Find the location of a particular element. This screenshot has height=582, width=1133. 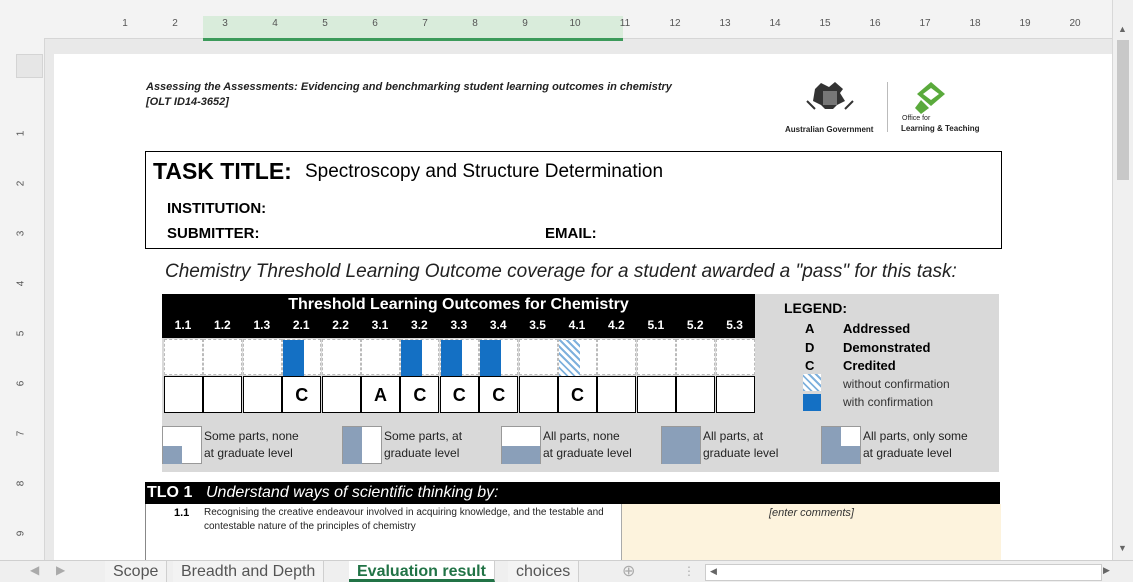

ruler-number: 17 is located at coordinates (925, 23).